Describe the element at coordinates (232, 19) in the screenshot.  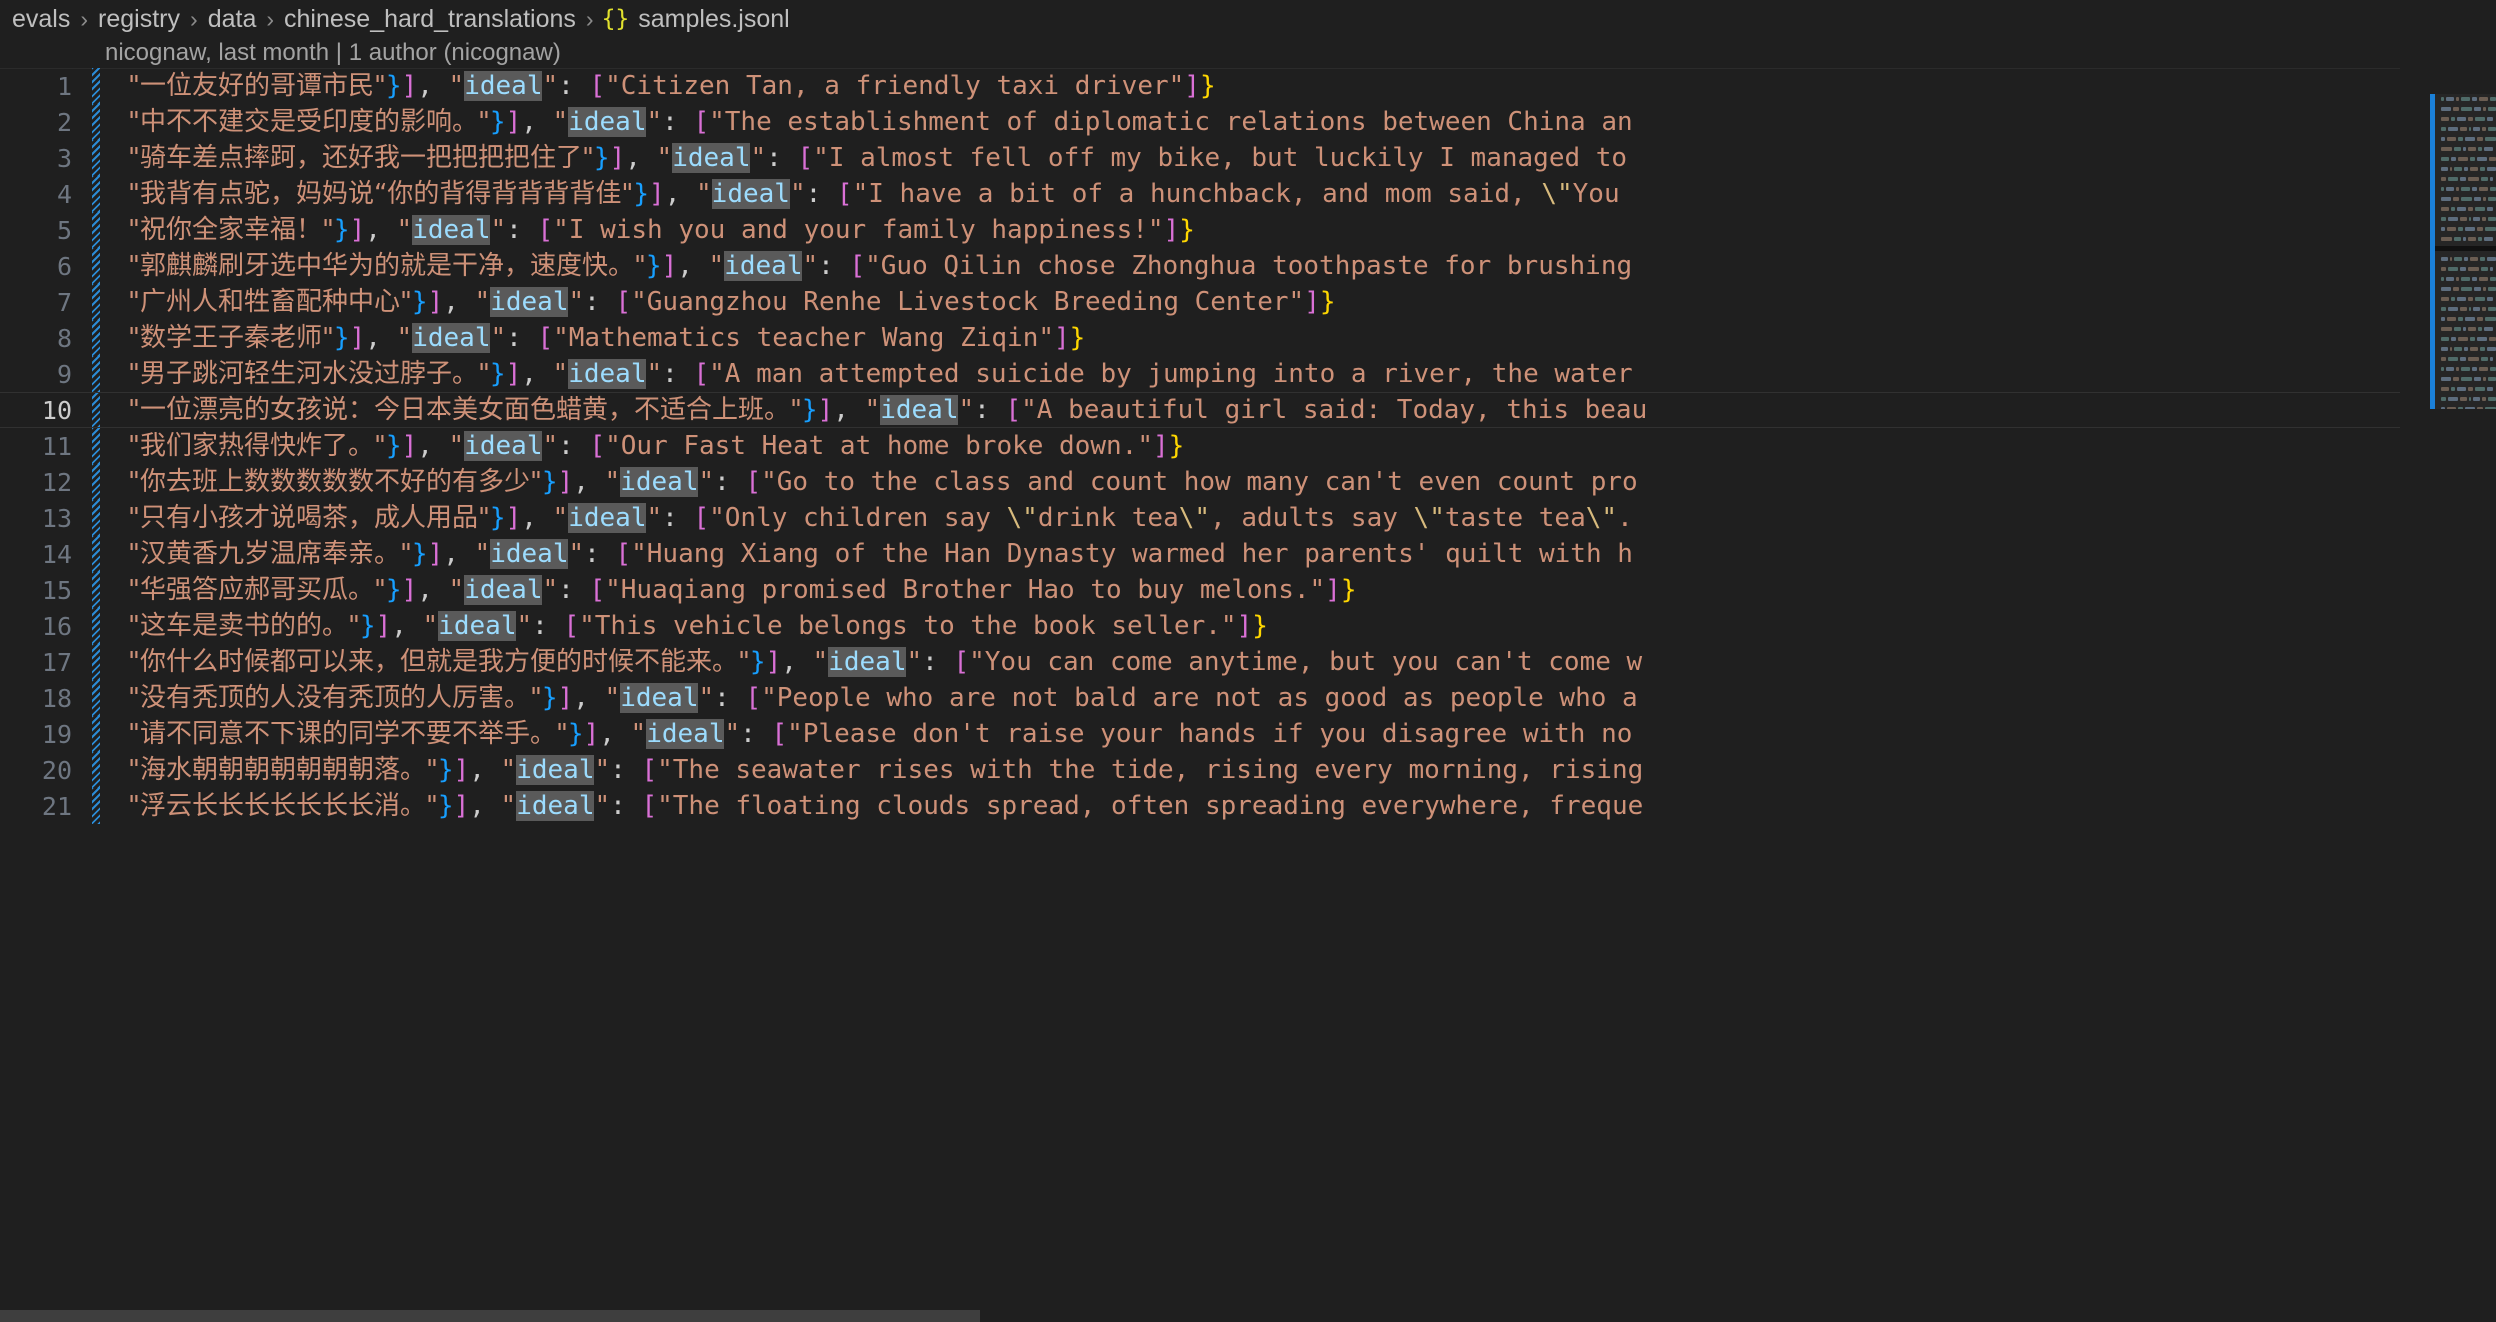
I see `breadcrumb-item-data: data` at that location.